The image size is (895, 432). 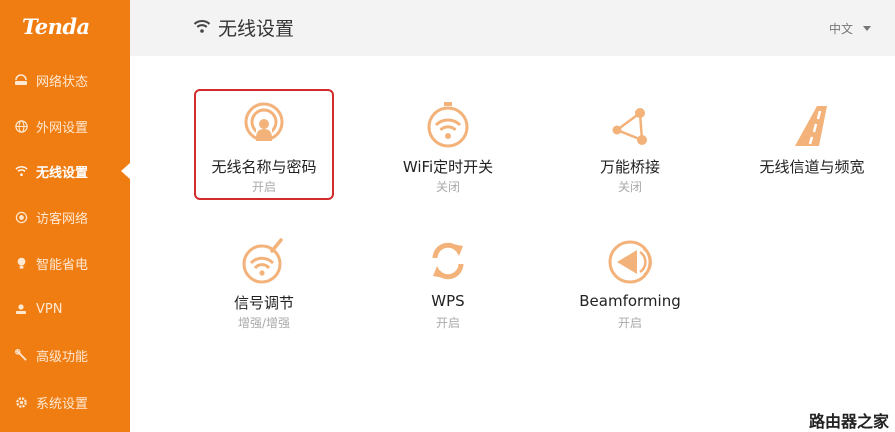 I want to click on language-select: 中文, so click(x=850, y=28).